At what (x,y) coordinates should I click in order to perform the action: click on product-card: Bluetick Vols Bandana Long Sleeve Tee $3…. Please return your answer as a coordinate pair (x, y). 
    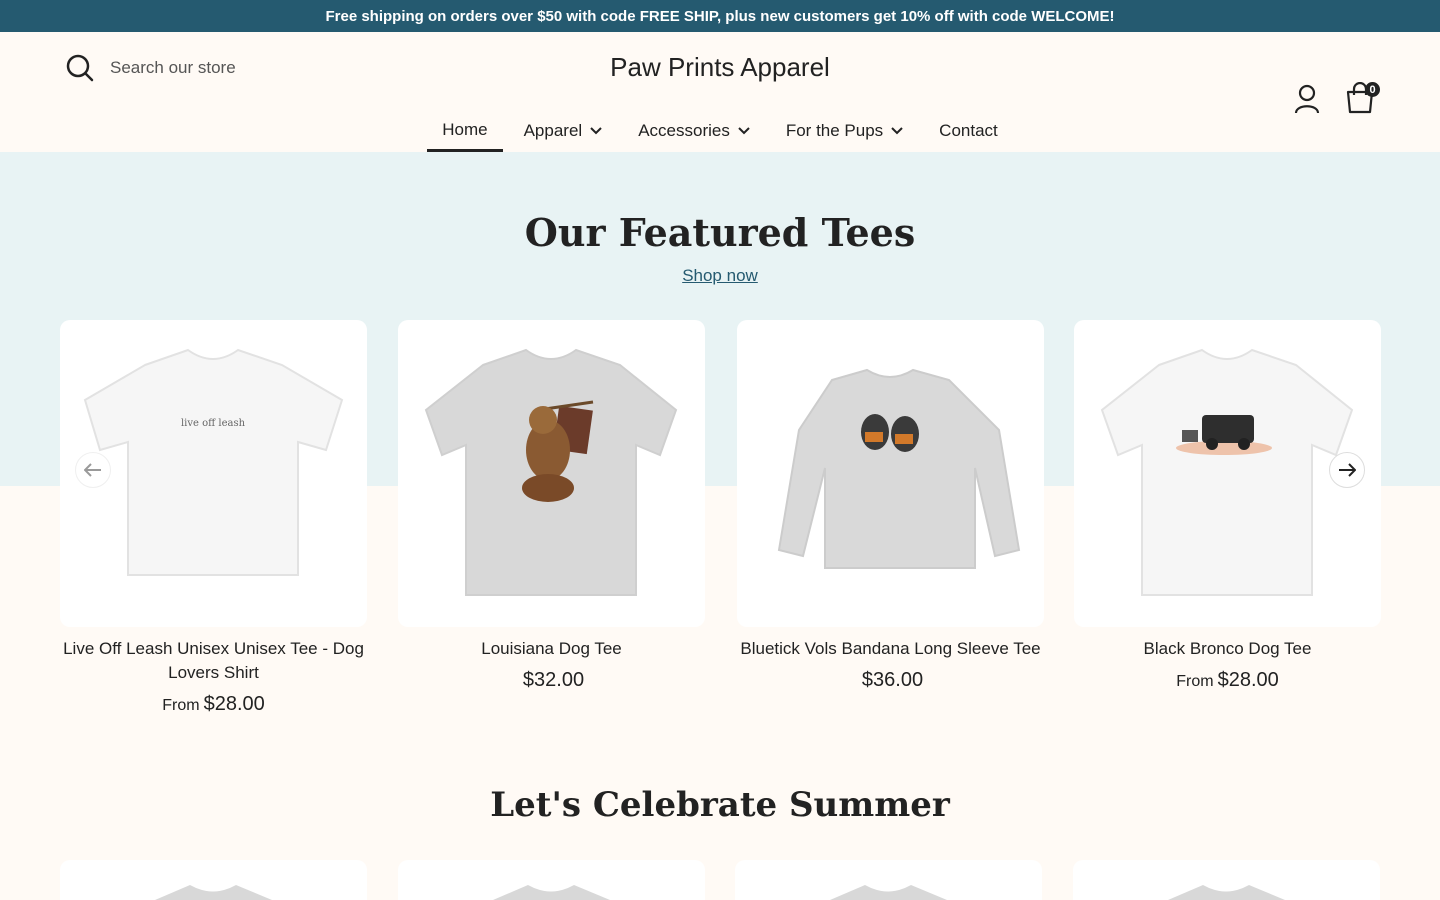
    Looking at the image, I should click on (890, 506).